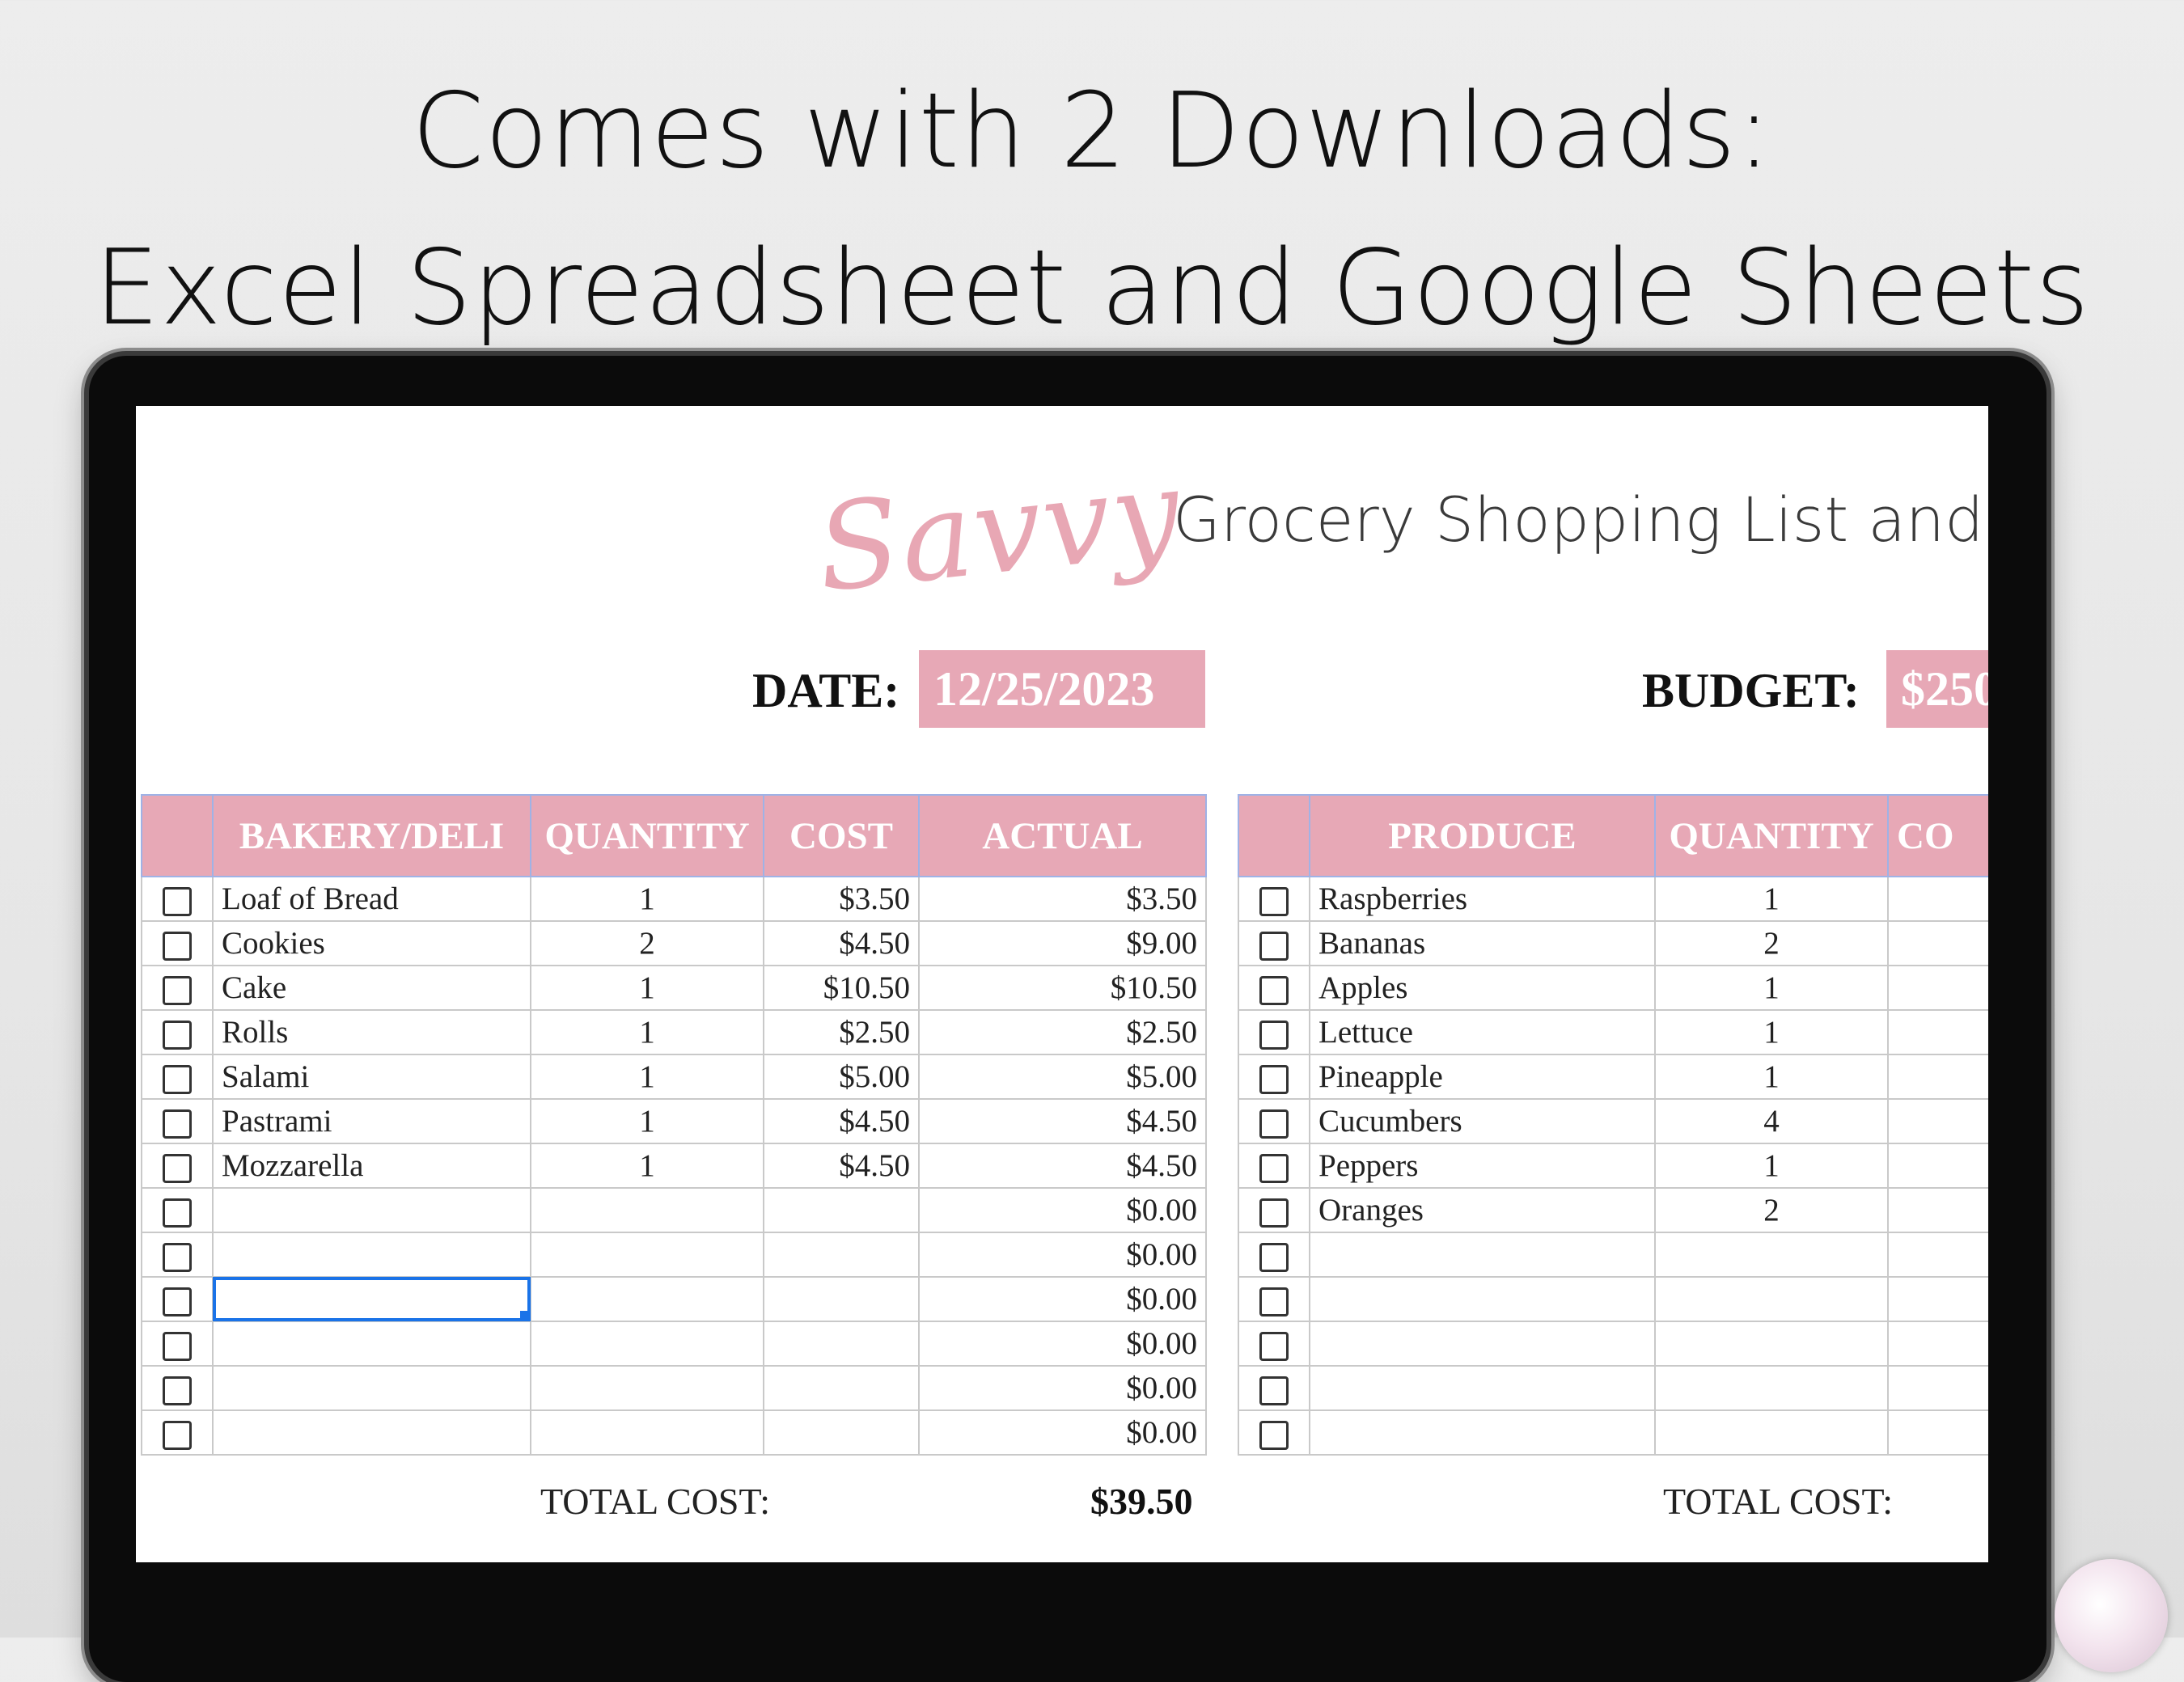 Image resolution: width=2184 pixels, height=1682 pixels. I want to click on cost-cell: $3.50, so click(841, 899).